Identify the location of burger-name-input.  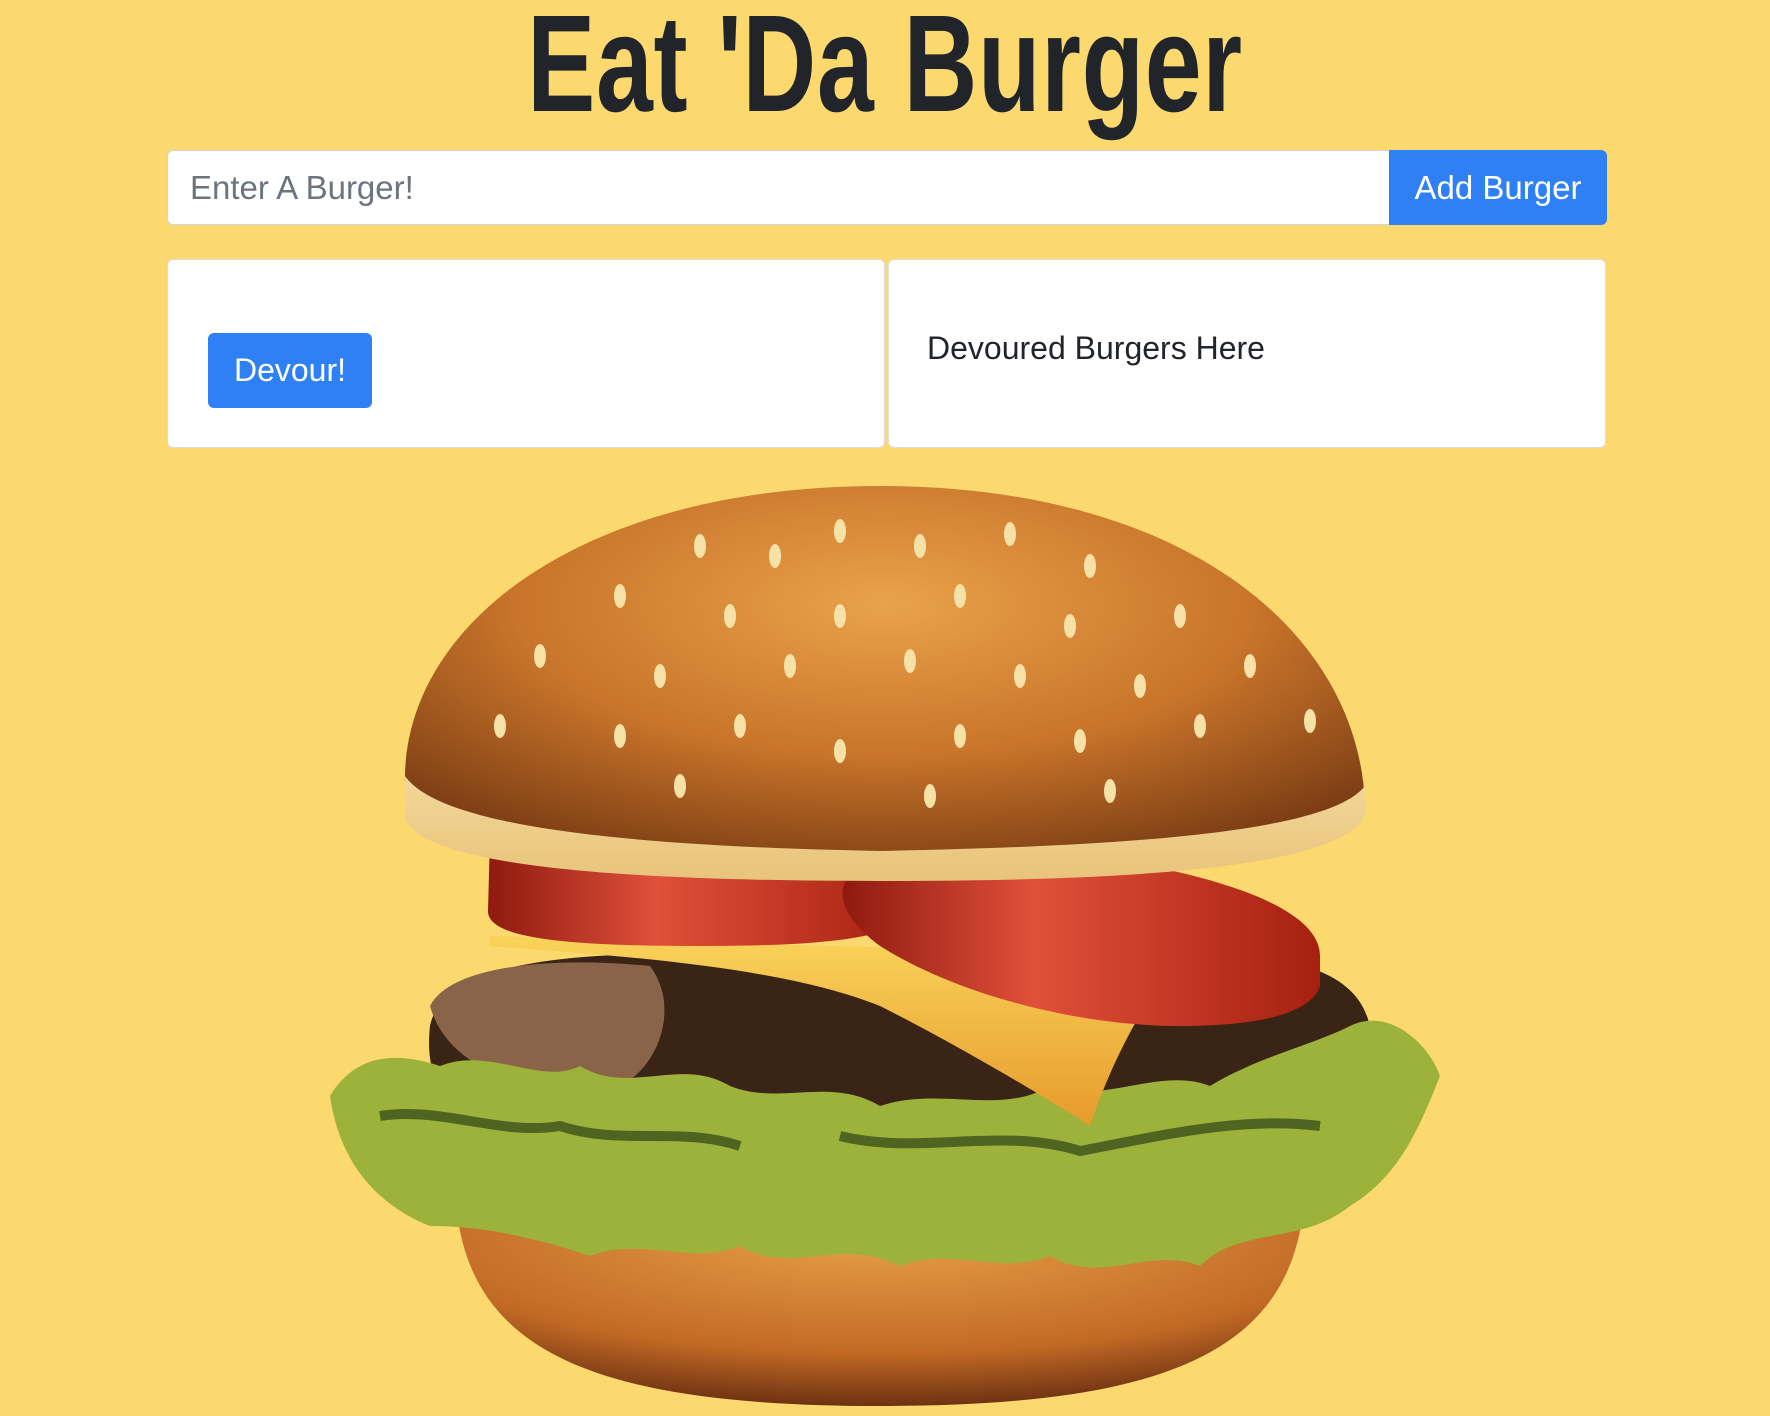
(778, 187).